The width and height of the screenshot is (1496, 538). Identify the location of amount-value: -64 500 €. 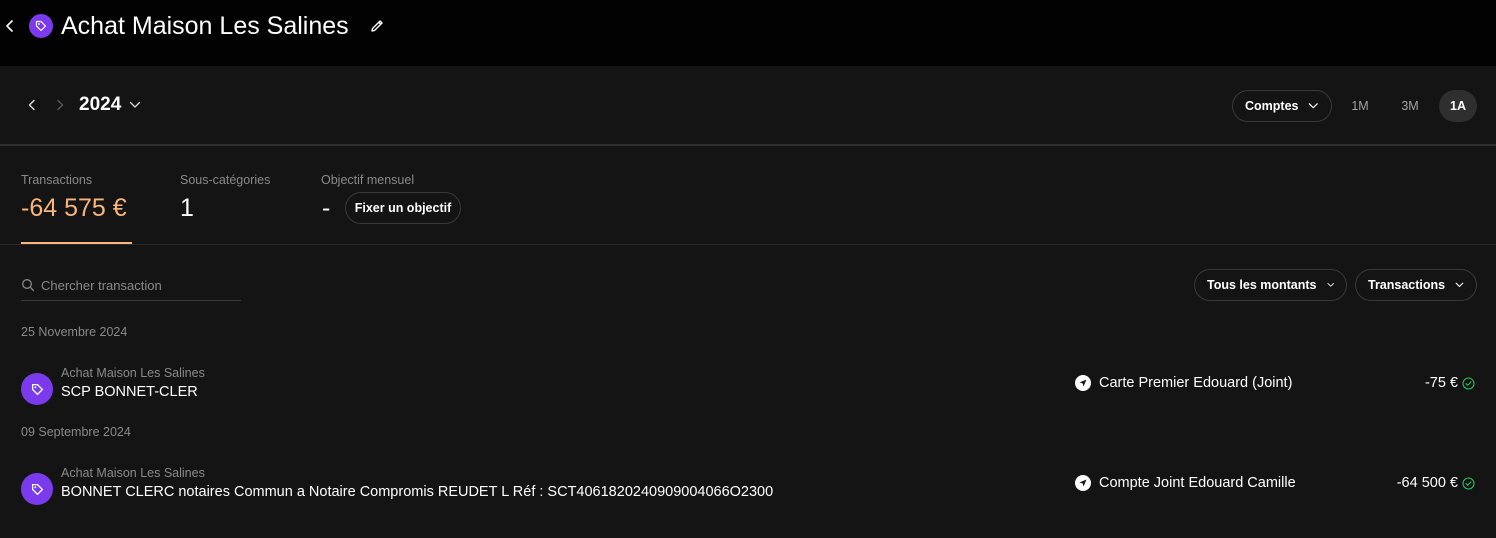
(1427, 483).